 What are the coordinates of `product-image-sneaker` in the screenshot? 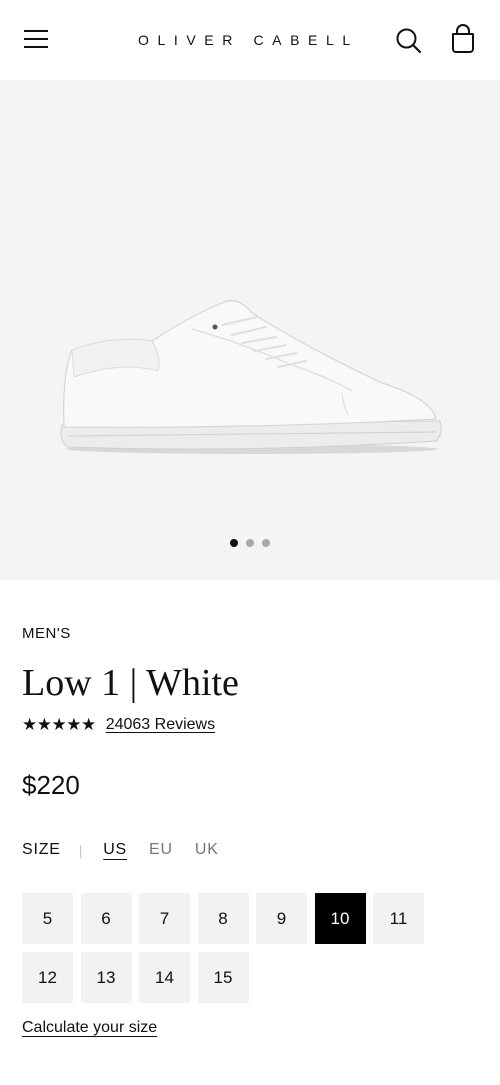 It's located at (251, 377).